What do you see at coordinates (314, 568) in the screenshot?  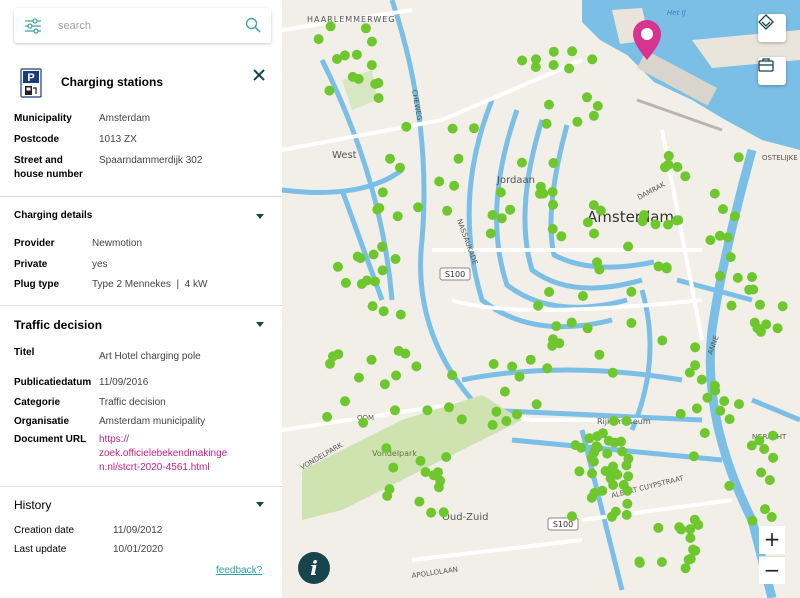 I see `info-button: i` at bounding box center [314, 568].